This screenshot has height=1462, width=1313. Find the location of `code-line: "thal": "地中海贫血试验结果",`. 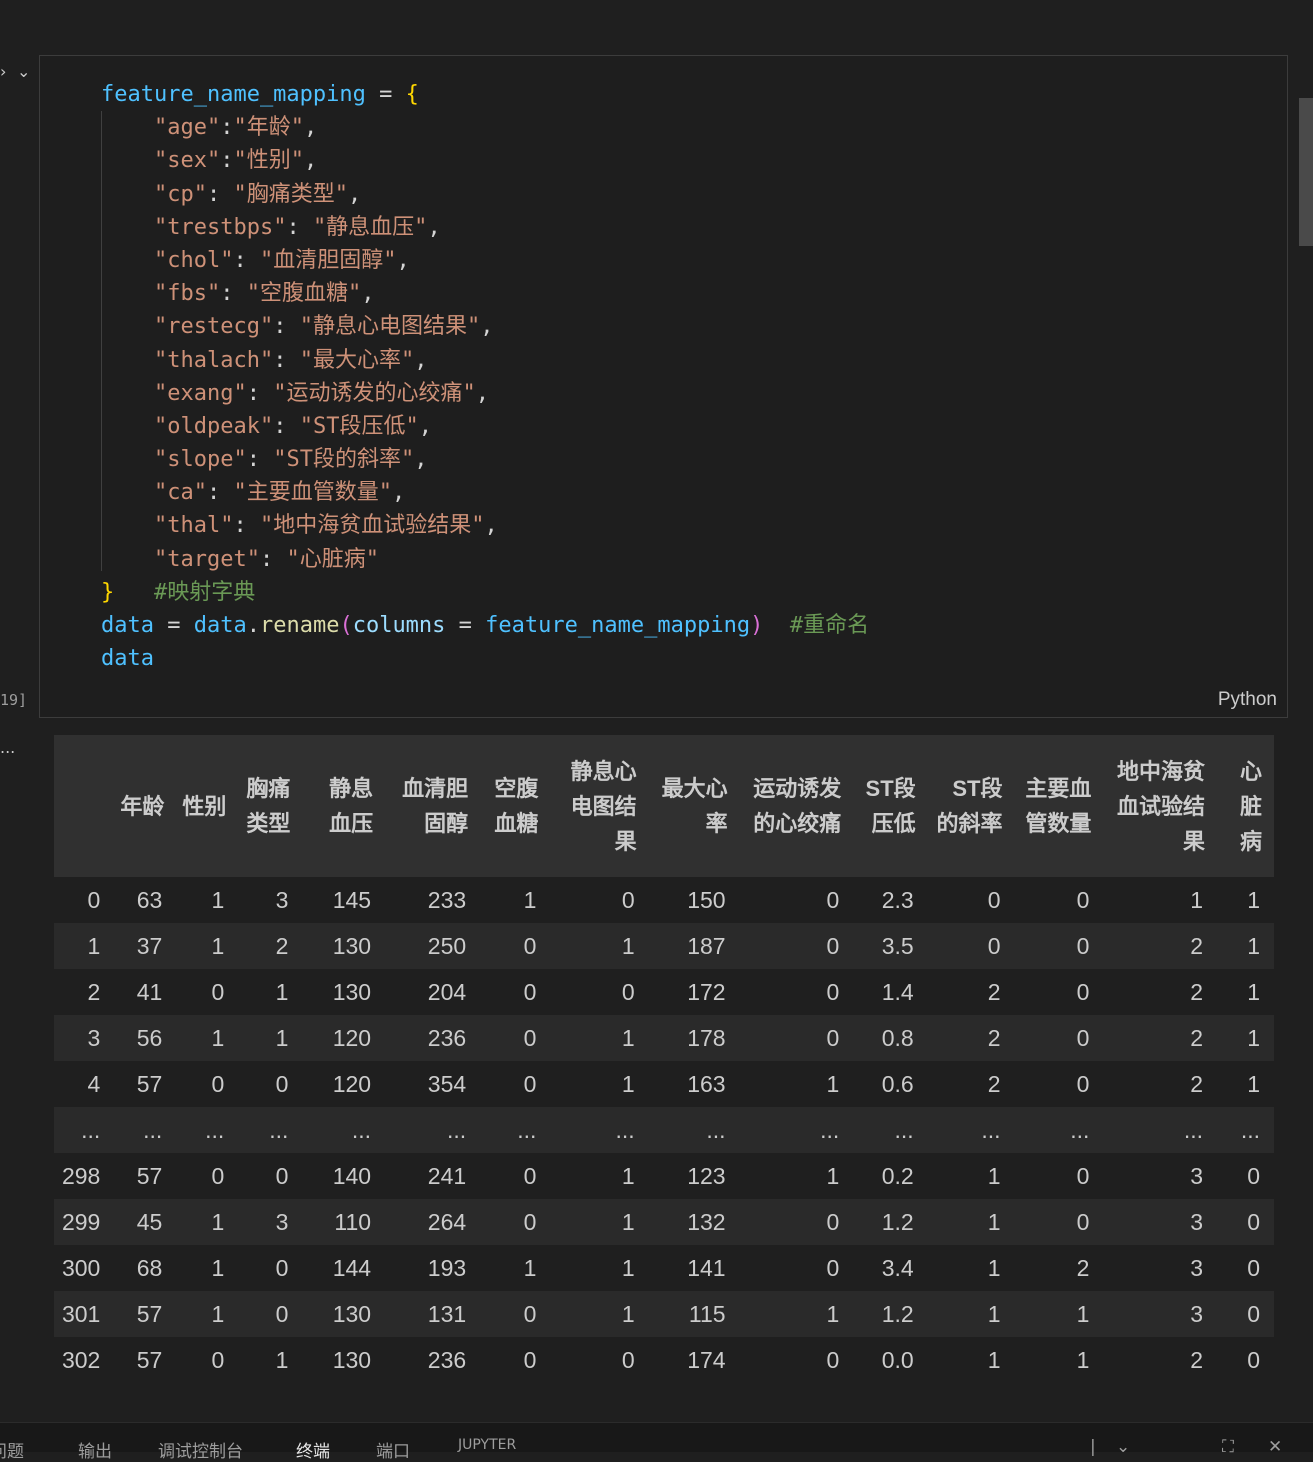

code-line: "thal": "地中海贫血试验结果", is located at coordinates (485, 525).